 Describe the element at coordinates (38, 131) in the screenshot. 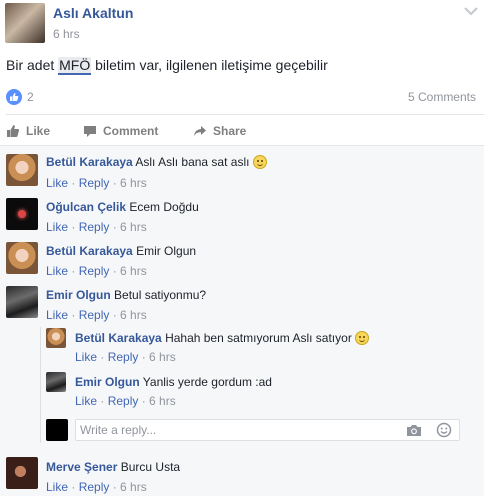

I see `like-button-label: Like` at that location.